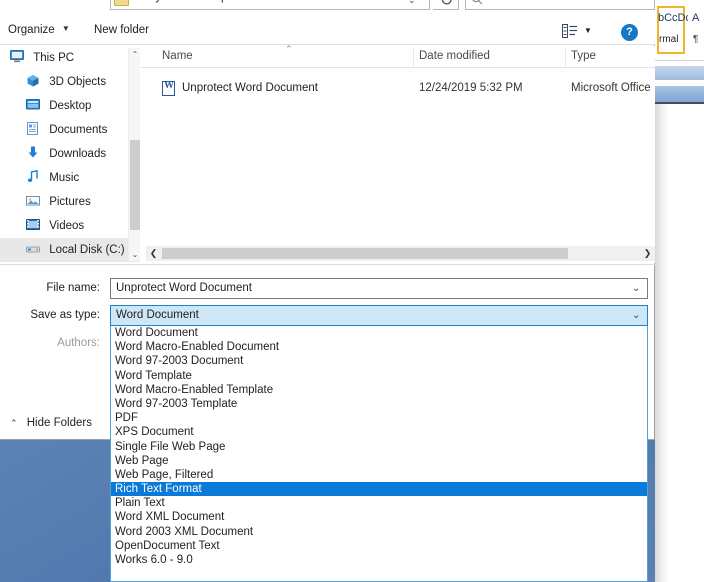  Describe the element at coordinates (59, 423) in the screenshot. I see `hide-folders-label: Hide Folders` at that location.